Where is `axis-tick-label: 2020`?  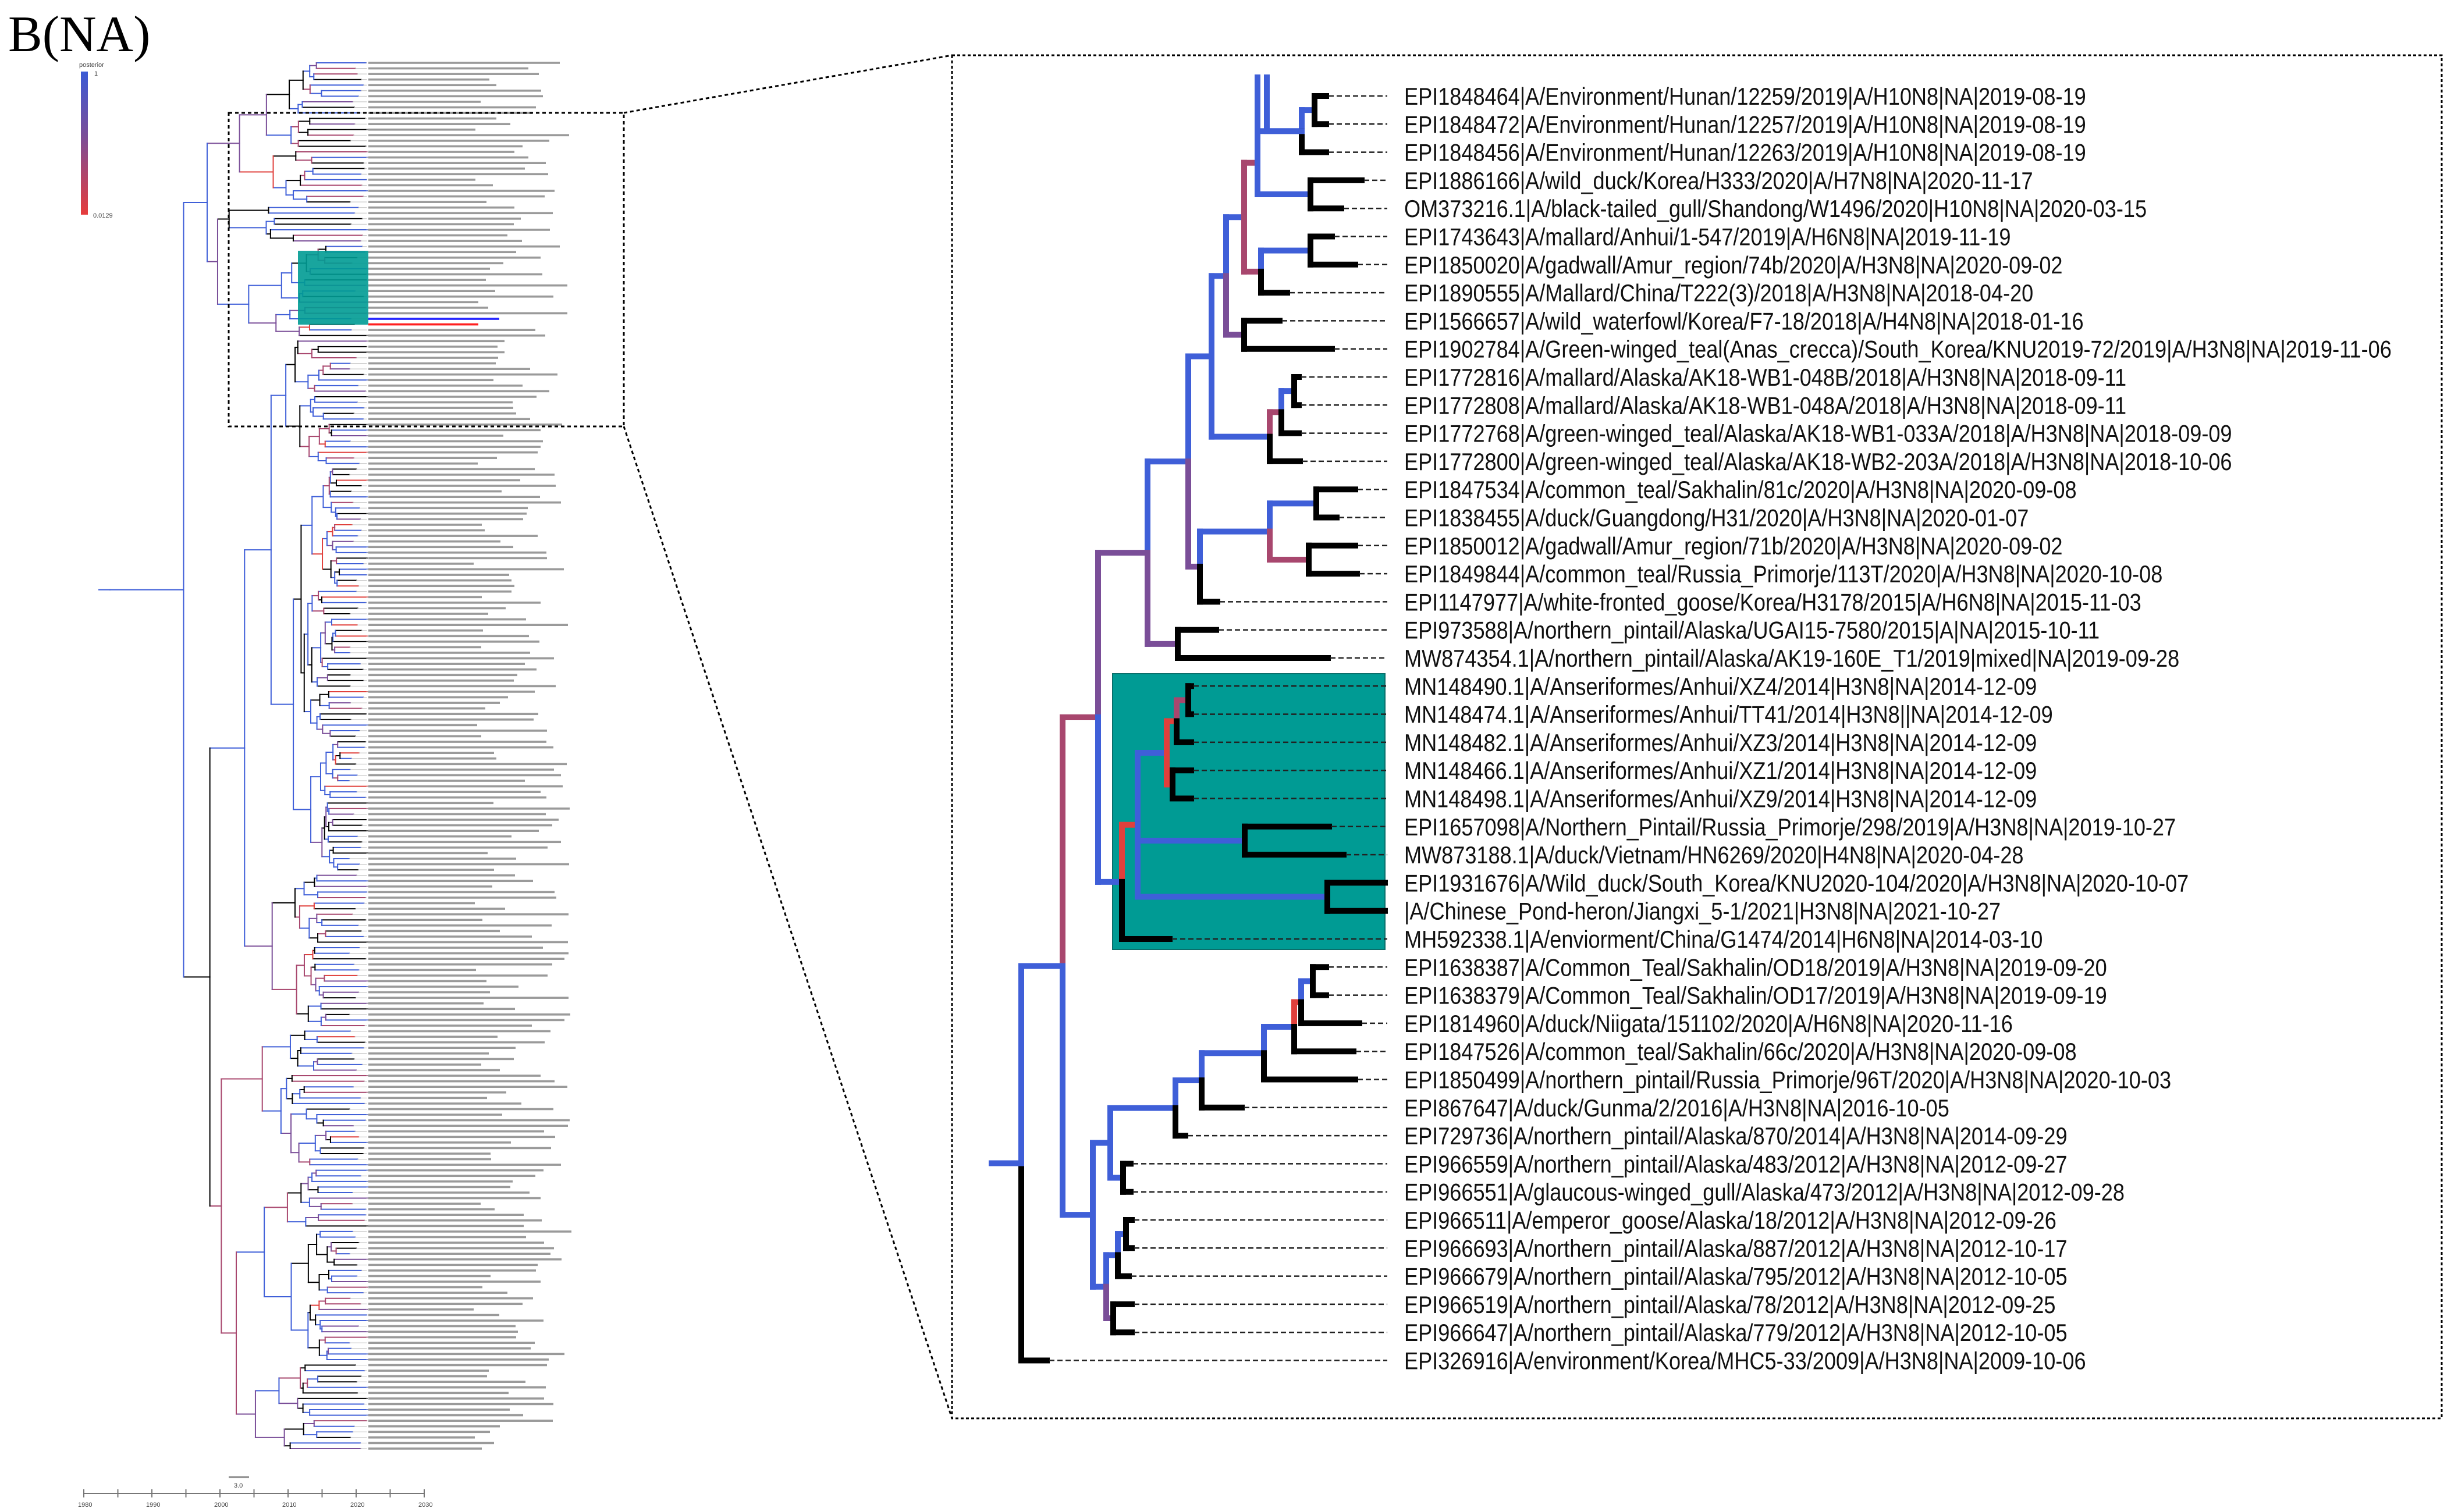 axis-tick-label: 2020 is located at coordinates (357, 1505).